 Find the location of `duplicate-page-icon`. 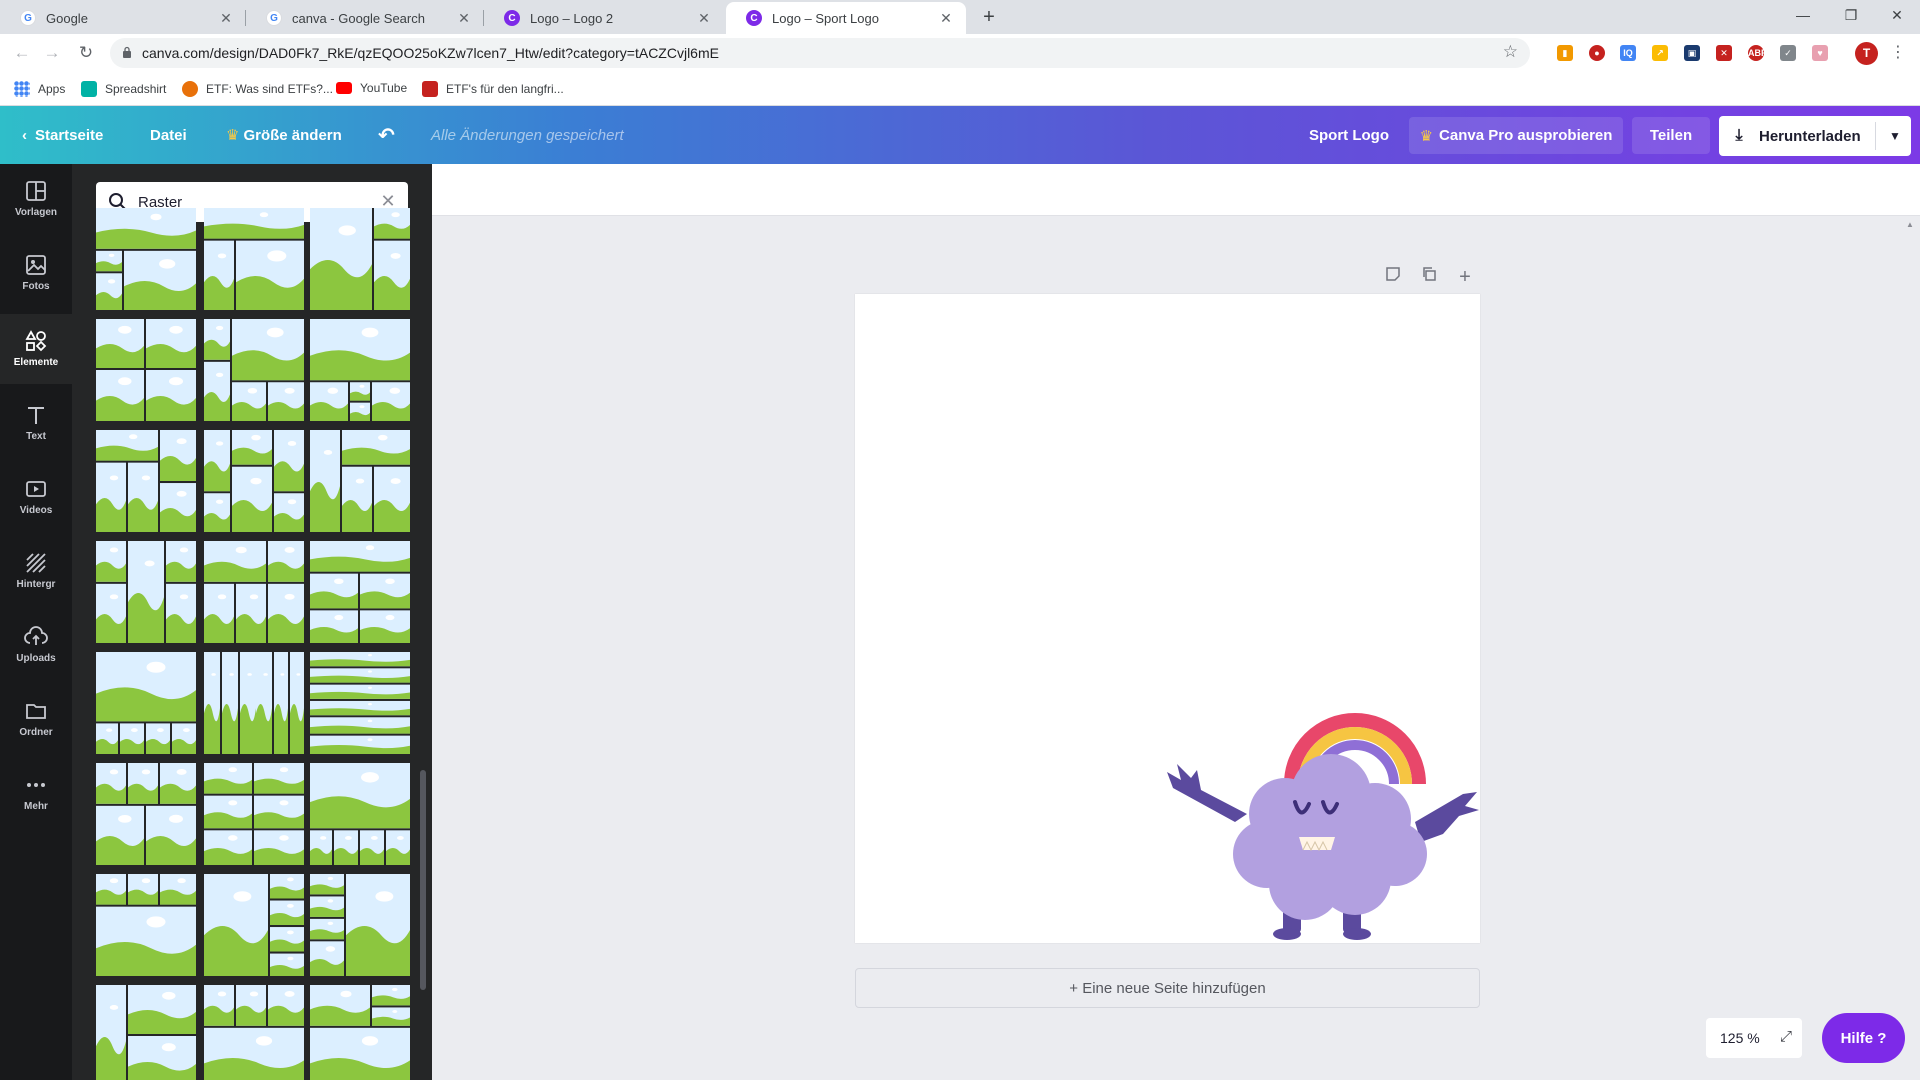

duplicate-page-icon is located at coordinates (1429, 277).